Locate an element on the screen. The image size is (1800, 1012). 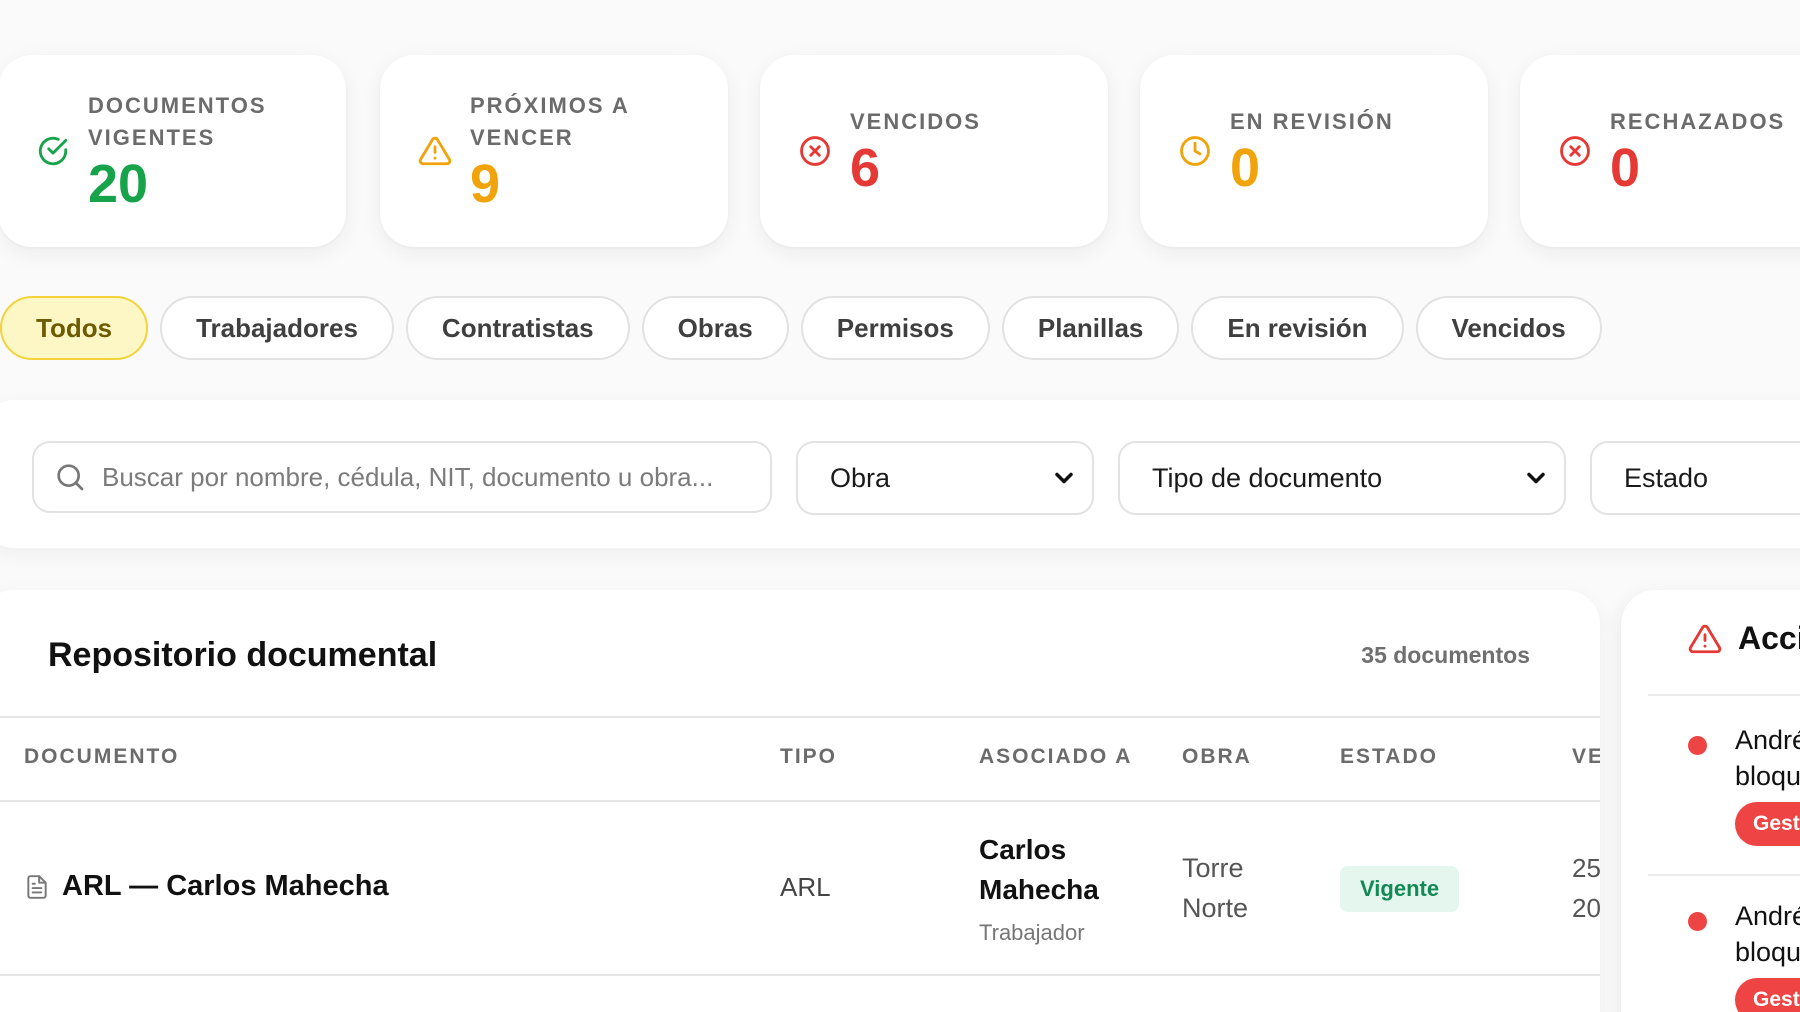
stat-label: RECHAZADOS is located at coordinates (1698, 121).